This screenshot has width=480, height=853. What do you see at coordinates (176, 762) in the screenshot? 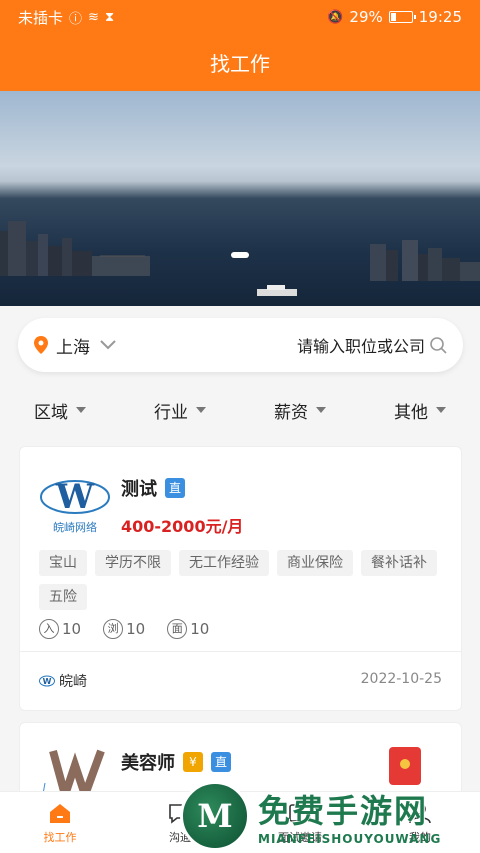
I see `job-title-row: 美容师 ¥ 直` at bounding box center [176, 762].